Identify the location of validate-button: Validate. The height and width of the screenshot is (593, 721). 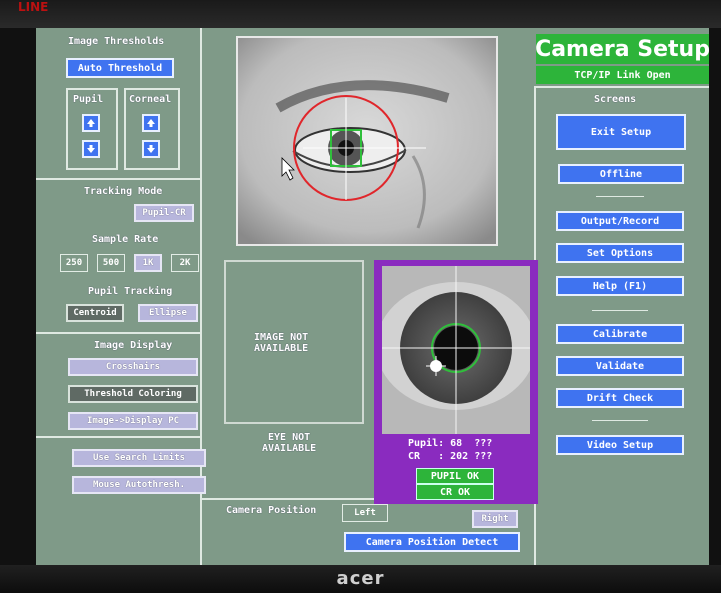
(620, 366).